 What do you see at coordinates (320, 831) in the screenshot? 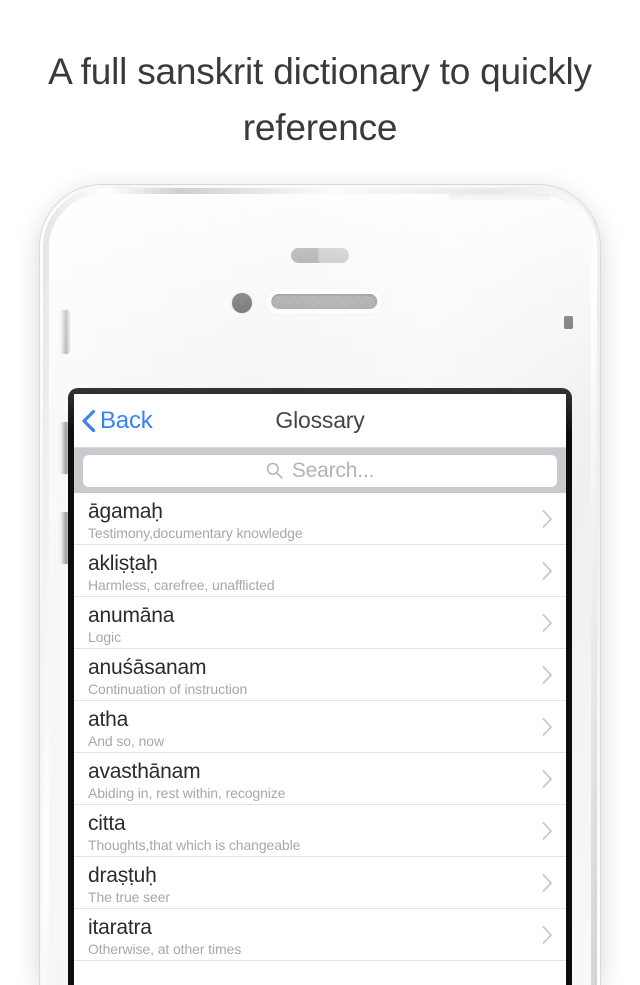
I see `table-row: citta Thoughts,that which is changeable` at bounding box center [320, 831].